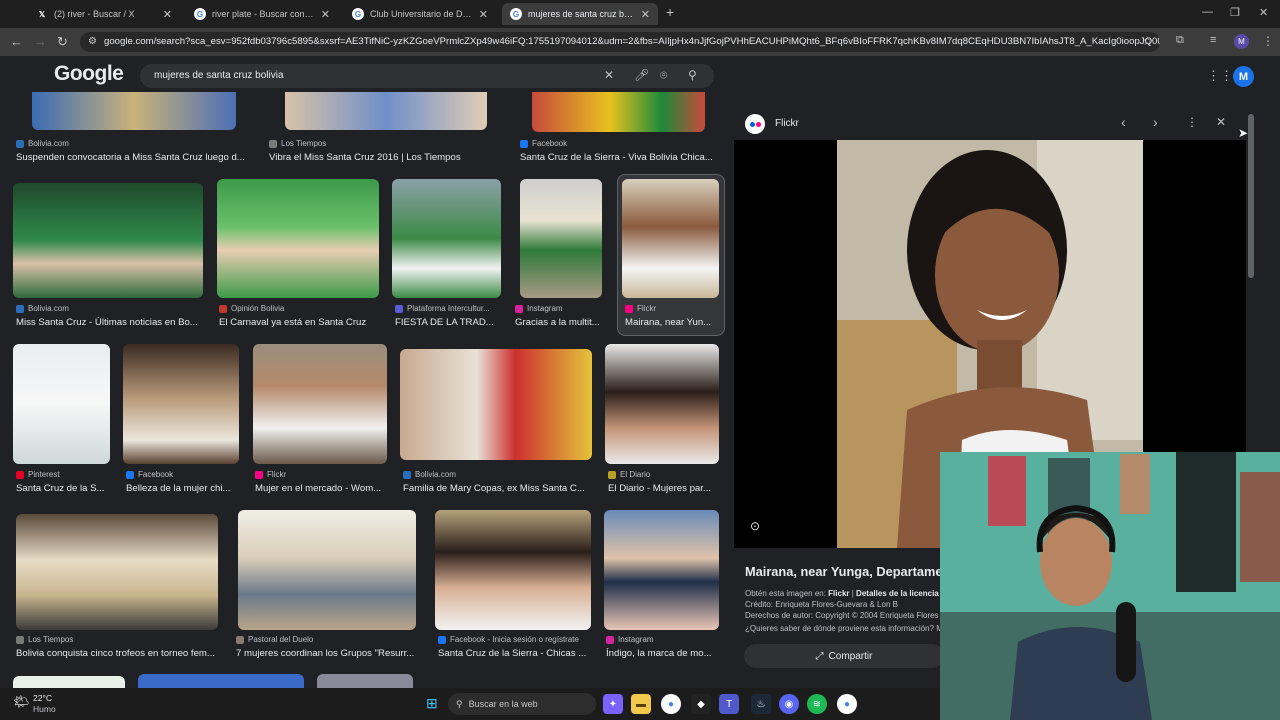 The height and width of the screenshot is (720, 1280). I want to click on spotify-icon: ≋, so click(817, 704).